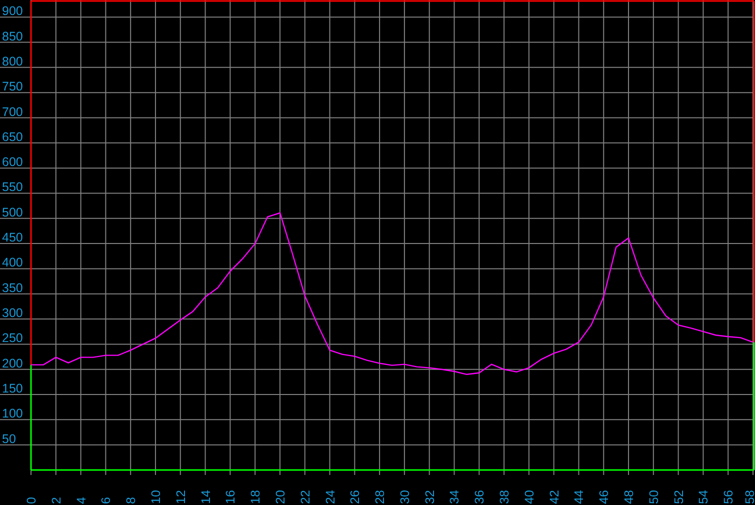 Image resolution: width=755 pixels, height=505 pixels. Describe the element at coordinates (749, 497) in the screenshot. I see `x-tick-label: 58` at that location.